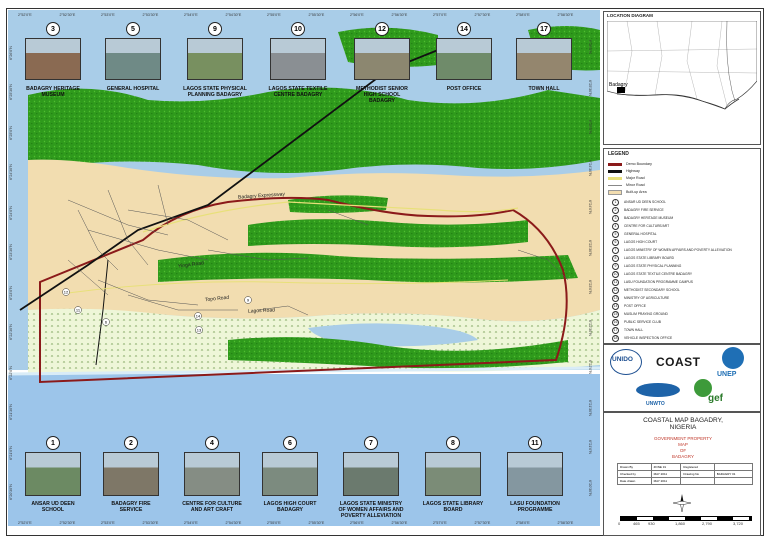 This screenshot has width=768, height=542. What do you see at coordinates (248, 300) in the screenshot?
I see `place-marker-9: 9` at bounding box center [248, 300].